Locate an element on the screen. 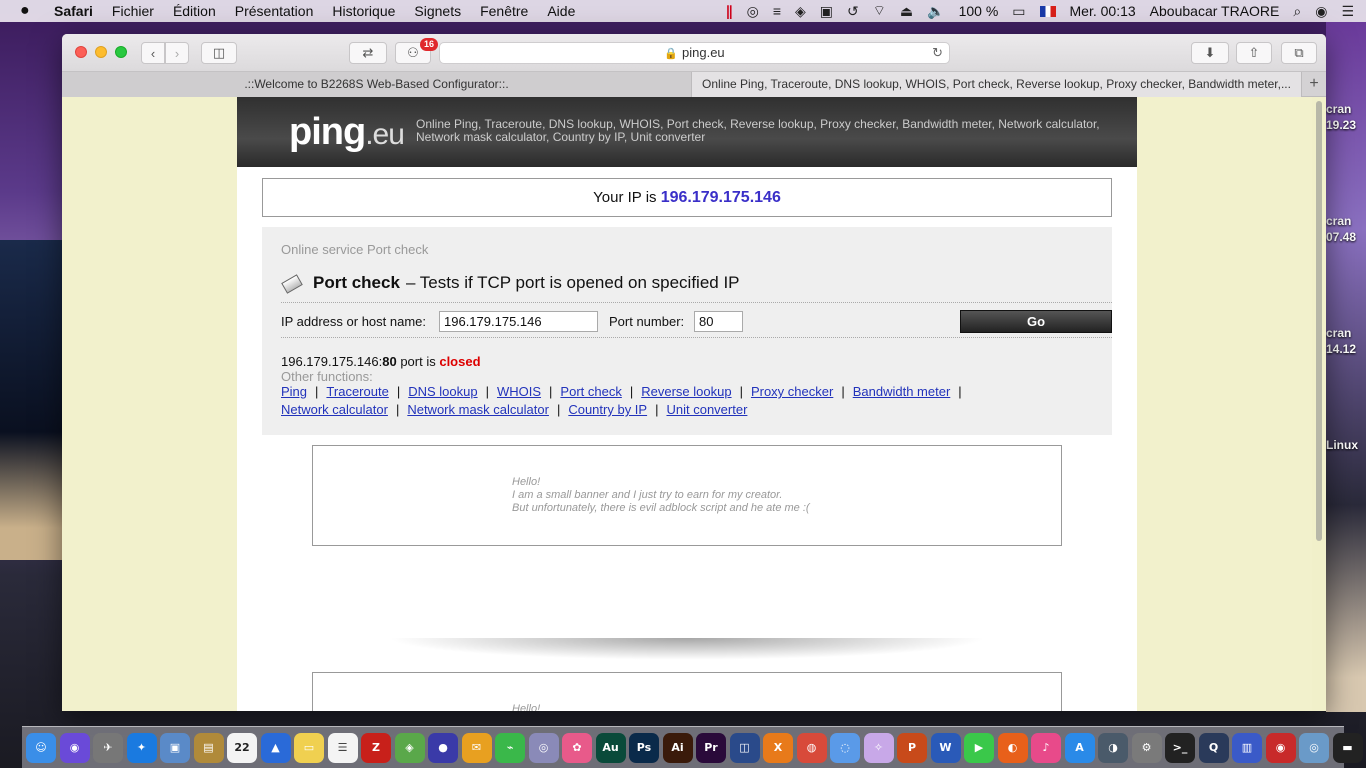 The image size is (1366, 768). monitor-icon: ▥ is located at coordinates (1247, 747).